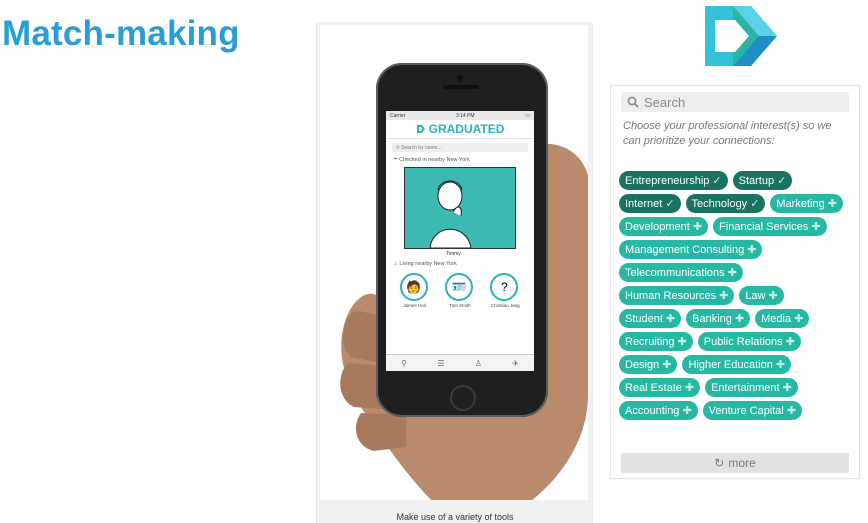 The image size is (868, 523). I want to click on avatar-name: Christian Jang, so click(505, 305).